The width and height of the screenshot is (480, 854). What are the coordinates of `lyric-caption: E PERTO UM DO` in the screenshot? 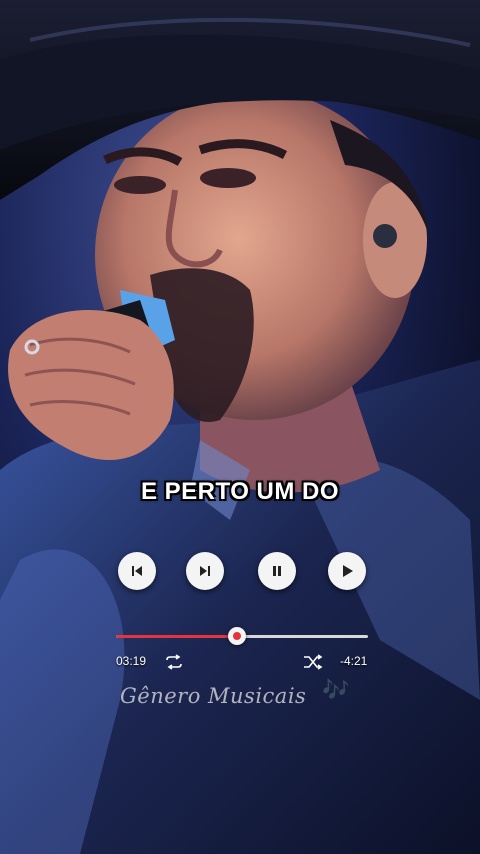 It's located at (240, 491).